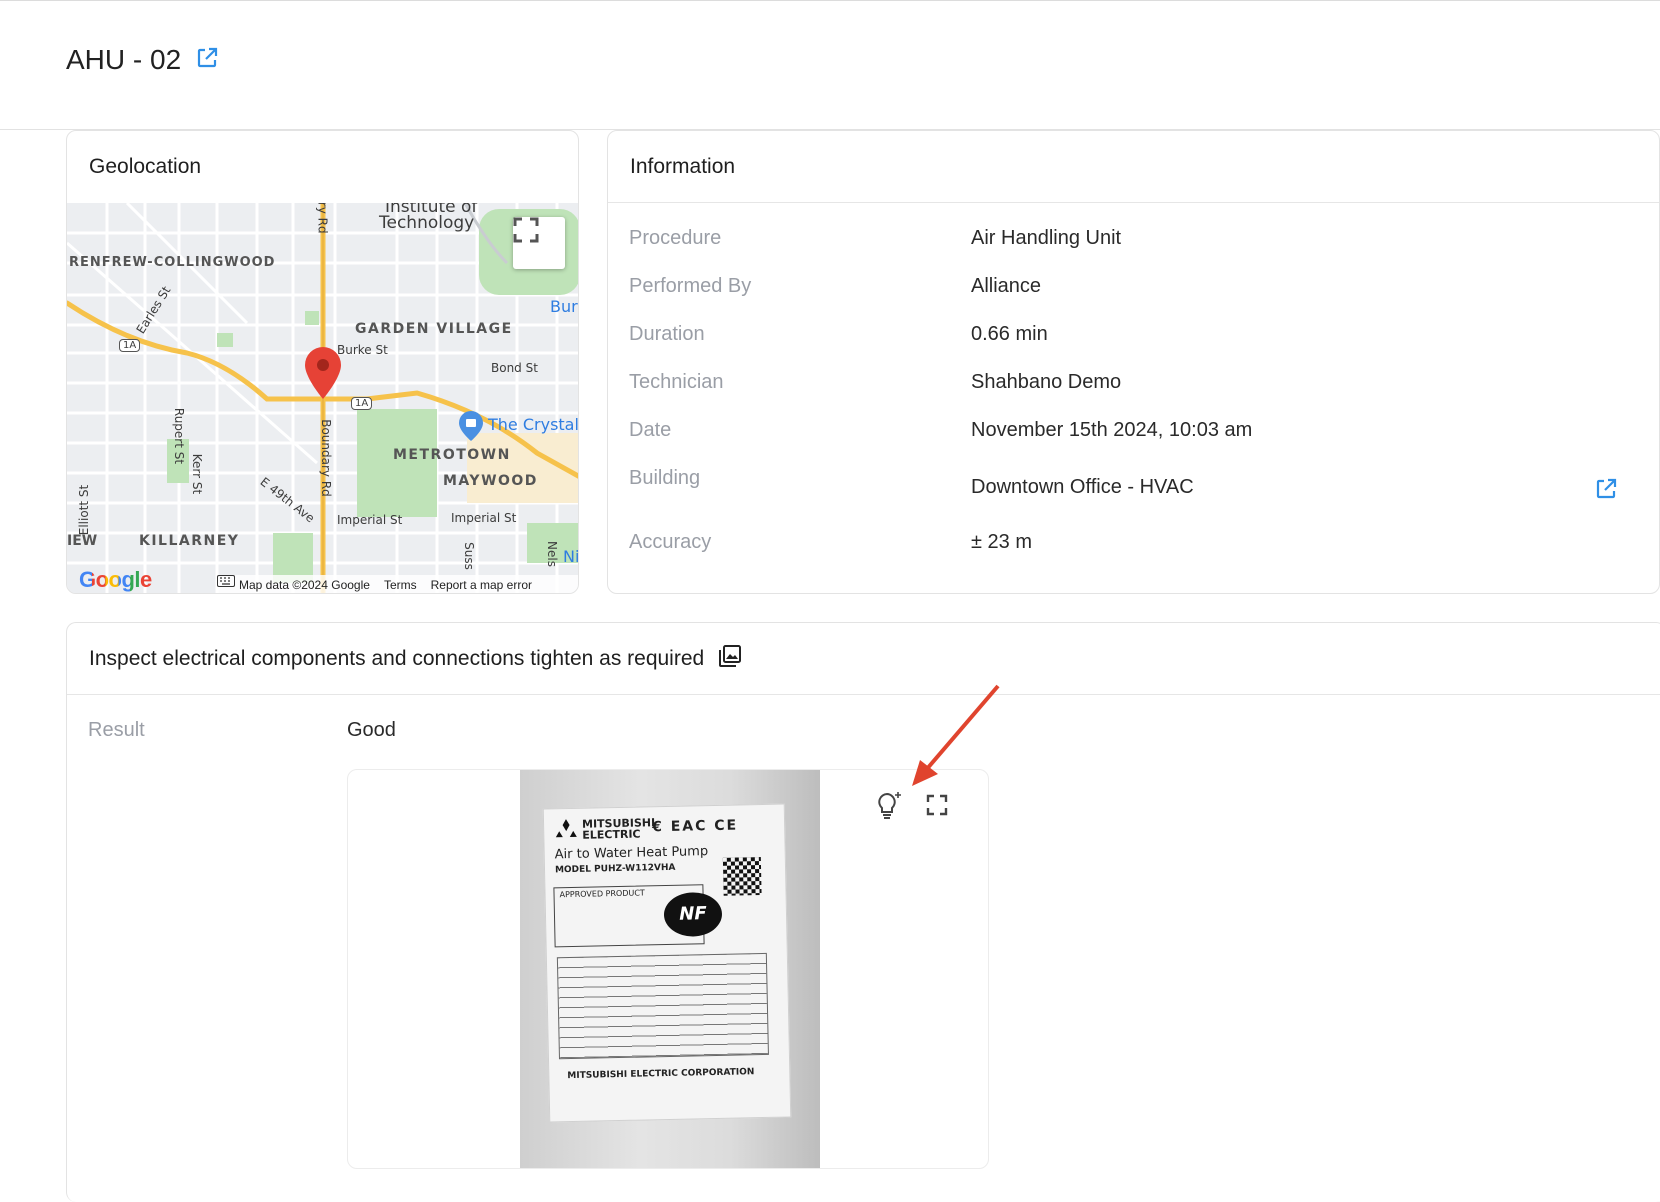  I want to click on external-link-icon, so click(207, 60).